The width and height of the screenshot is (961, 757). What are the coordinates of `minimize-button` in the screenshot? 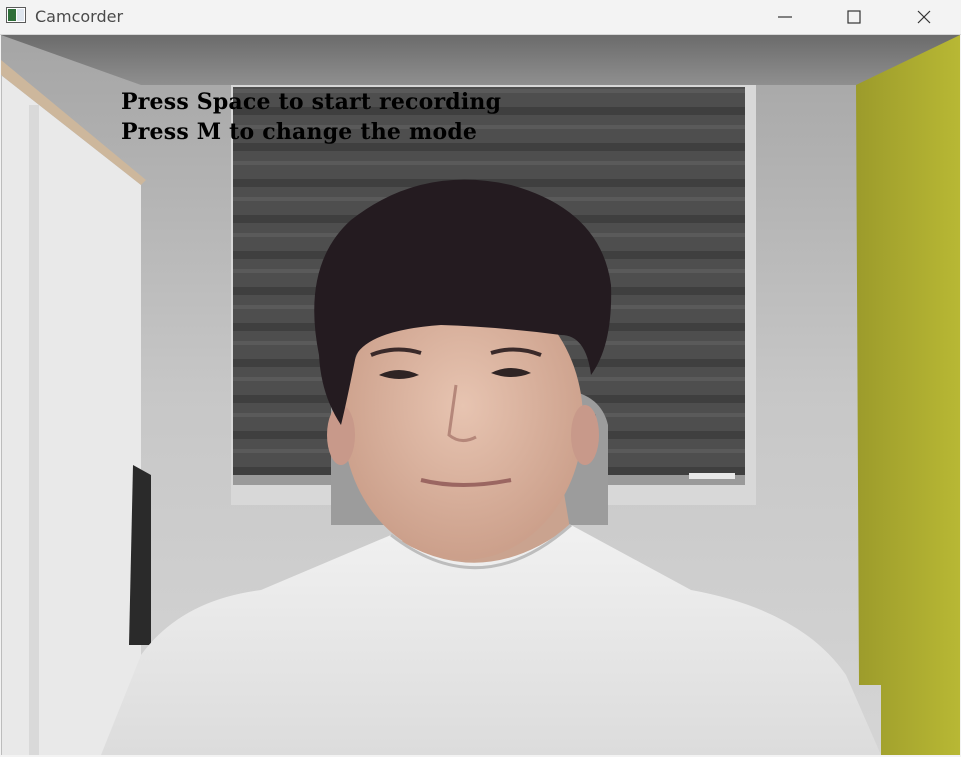 It's located at (785, 17).